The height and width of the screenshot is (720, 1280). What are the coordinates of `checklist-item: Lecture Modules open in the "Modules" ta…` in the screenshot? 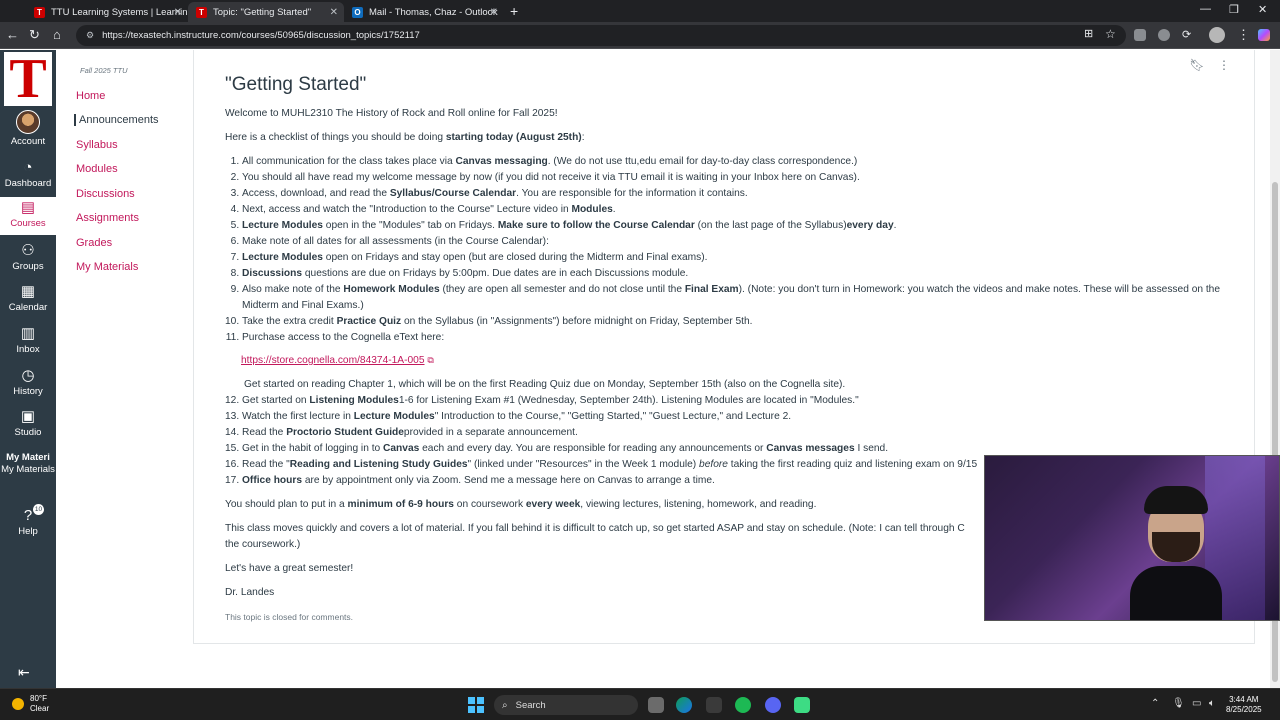 It's located at (738, 226).